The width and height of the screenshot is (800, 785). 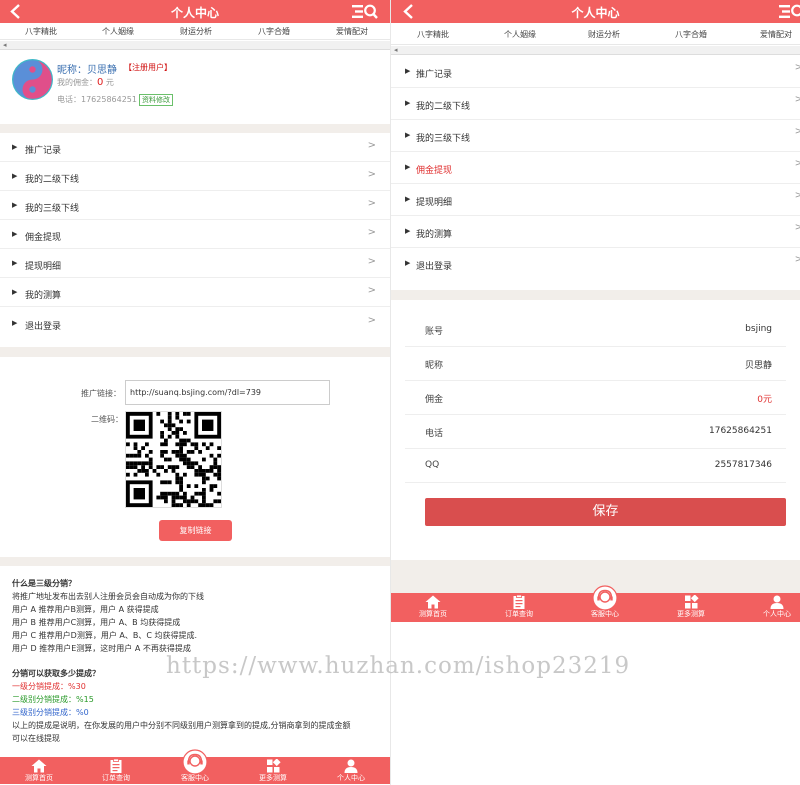 I want to click on tab-label: 个人中心, so click(x=777, y=614).